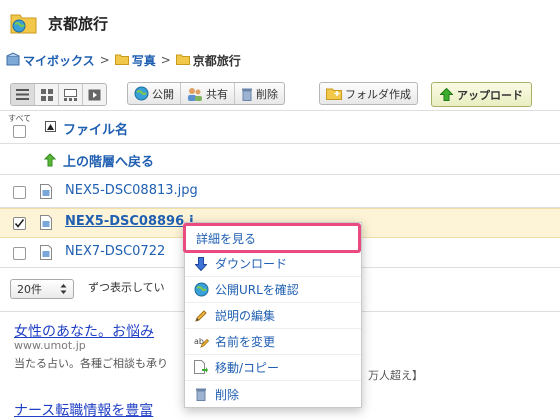  Describe the element at coordinates (84, 331) in the screenshot. I see `ad-title-link: 女性のあなた。お悩み` at that location.